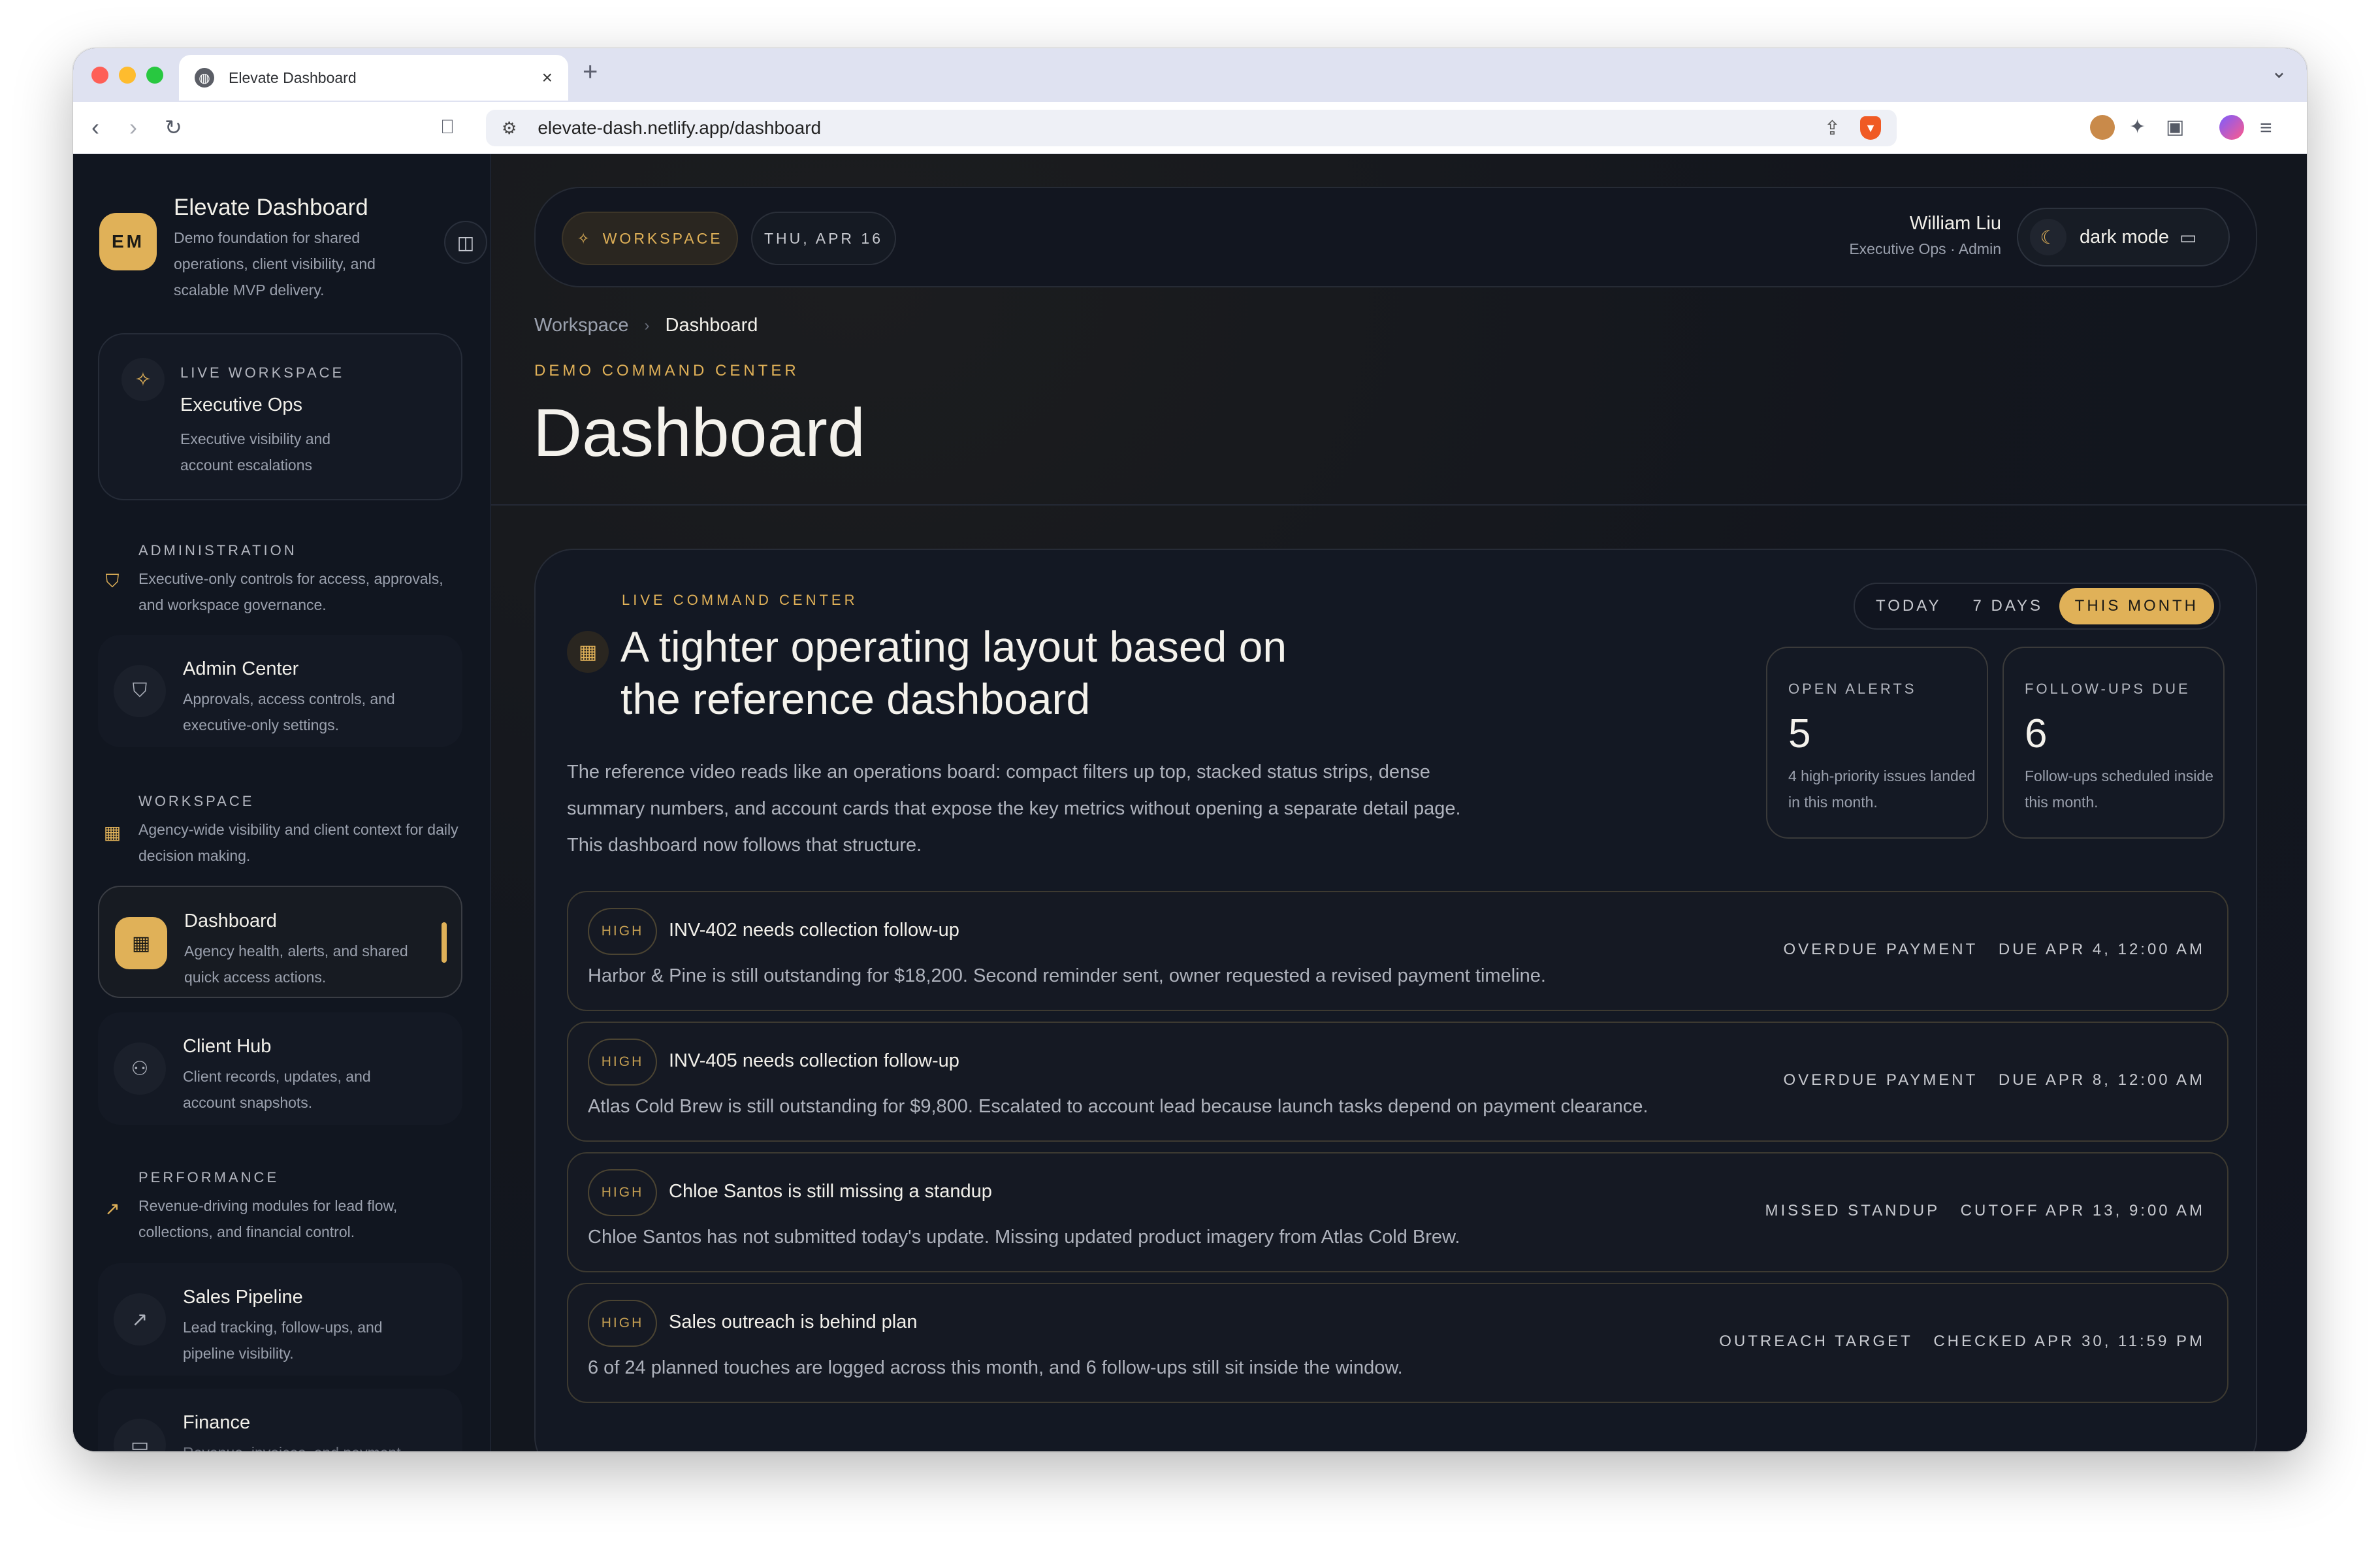 This screenshot has width=2380, height=1548. I want to click on brand-name: Elevate Dashboard, so click(271, 208).